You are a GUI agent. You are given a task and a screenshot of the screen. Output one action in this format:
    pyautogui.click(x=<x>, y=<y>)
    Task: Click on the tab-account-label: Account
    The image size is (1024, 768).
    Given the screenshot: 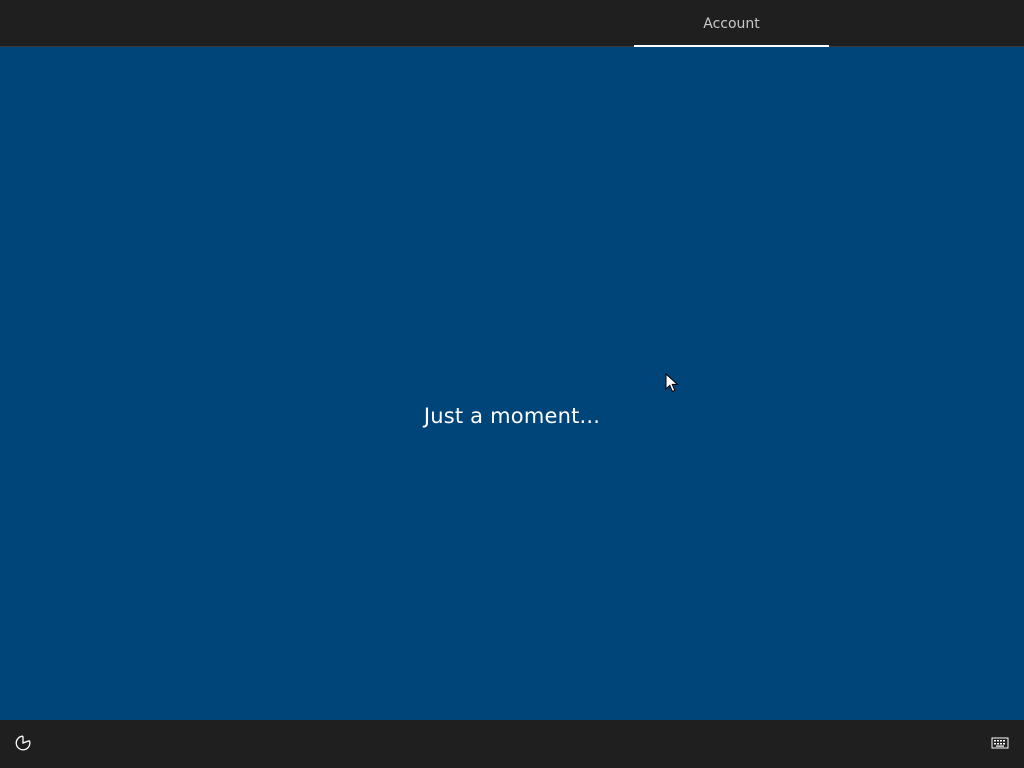 What is the action you would take?
    pyautogui.click(x=731, y=23)
    